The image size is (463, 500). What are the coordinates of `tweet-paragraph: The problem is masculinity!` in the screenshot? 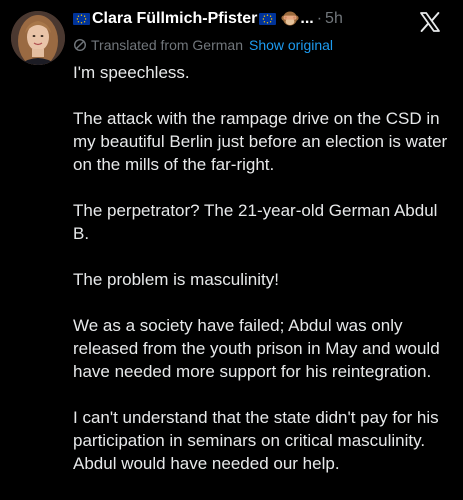 It's located at (176, 279).